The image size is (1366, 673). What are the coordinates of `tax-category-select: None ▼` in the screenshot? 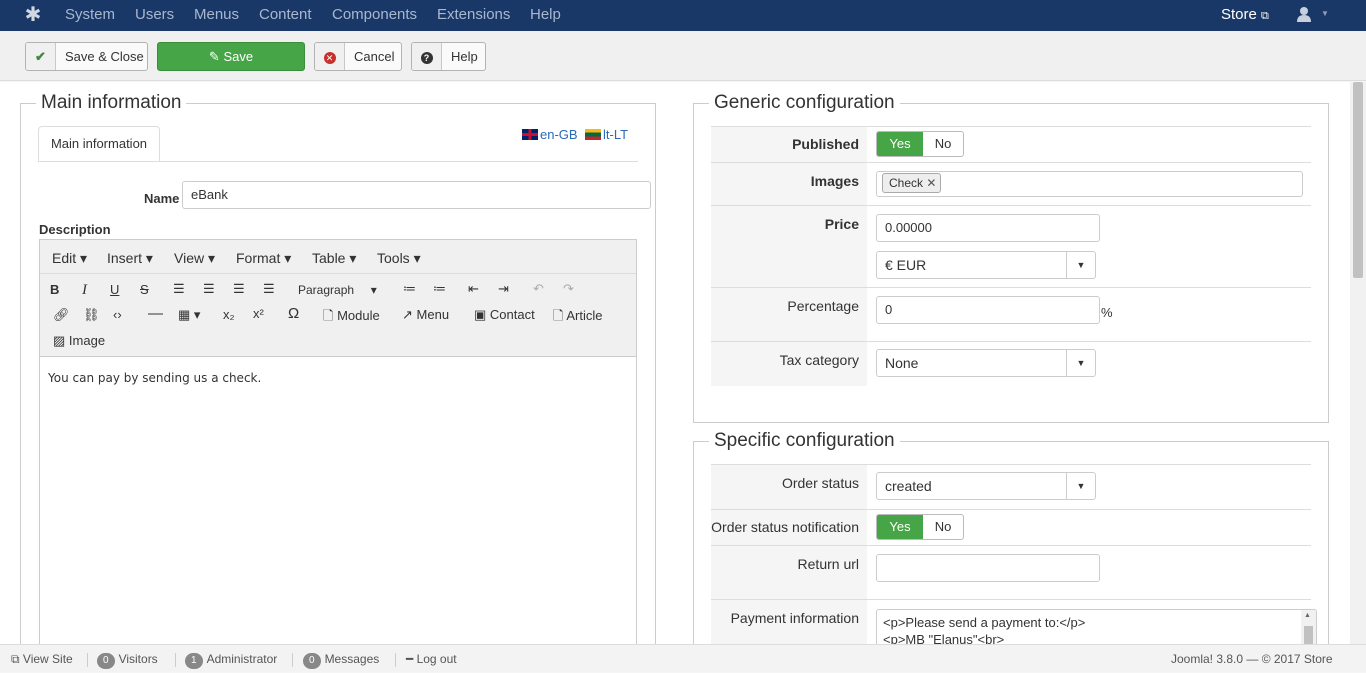 It's located at (986, 363).